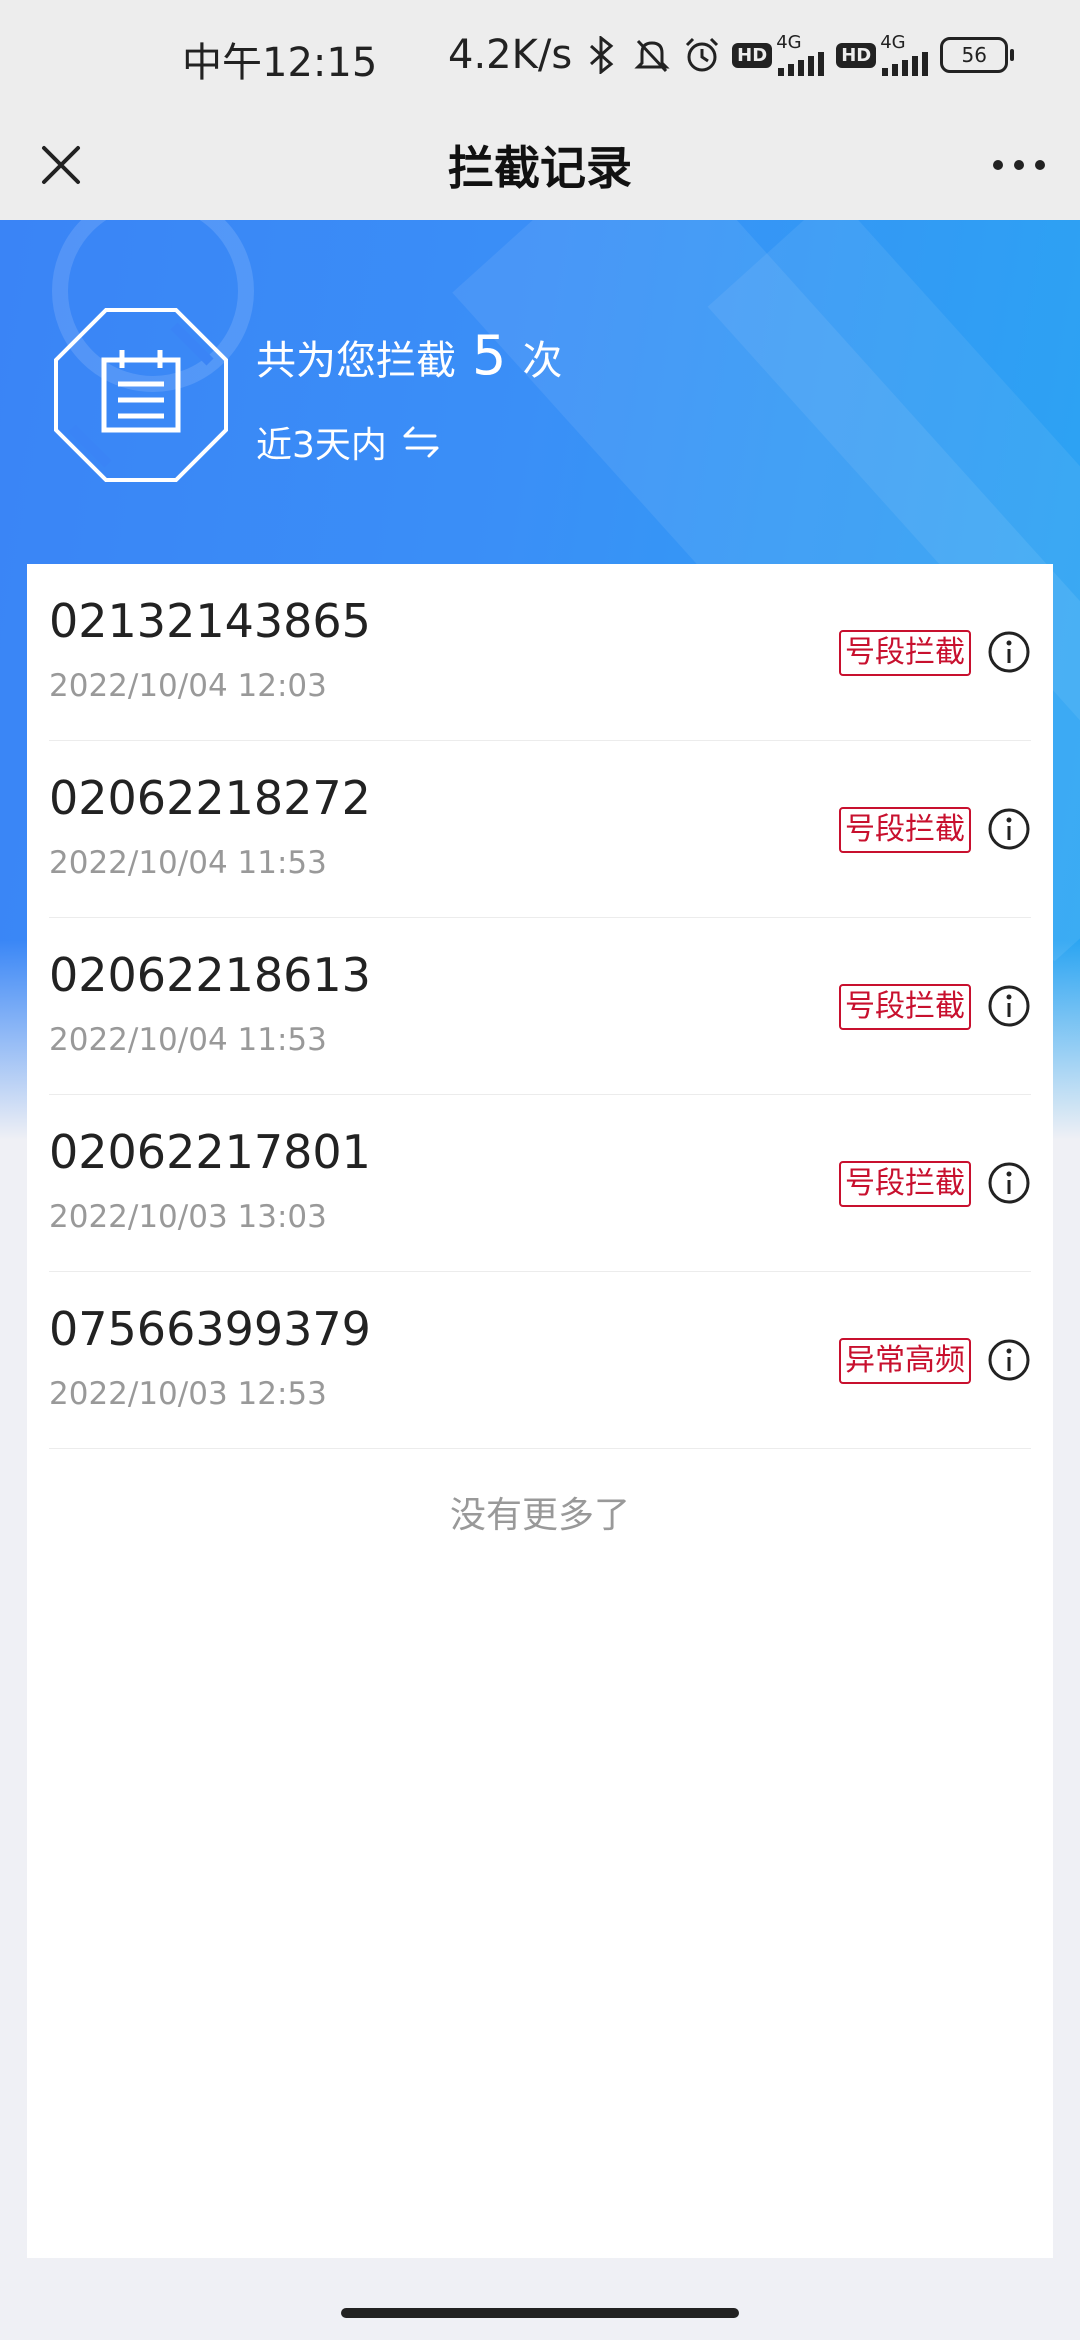 This screenshot has height=2340, width=1080. What do you see at coordinates (856, 55) in the screenshot?
I see `hd-badge-2: HD` at bounding box center [856, 55].